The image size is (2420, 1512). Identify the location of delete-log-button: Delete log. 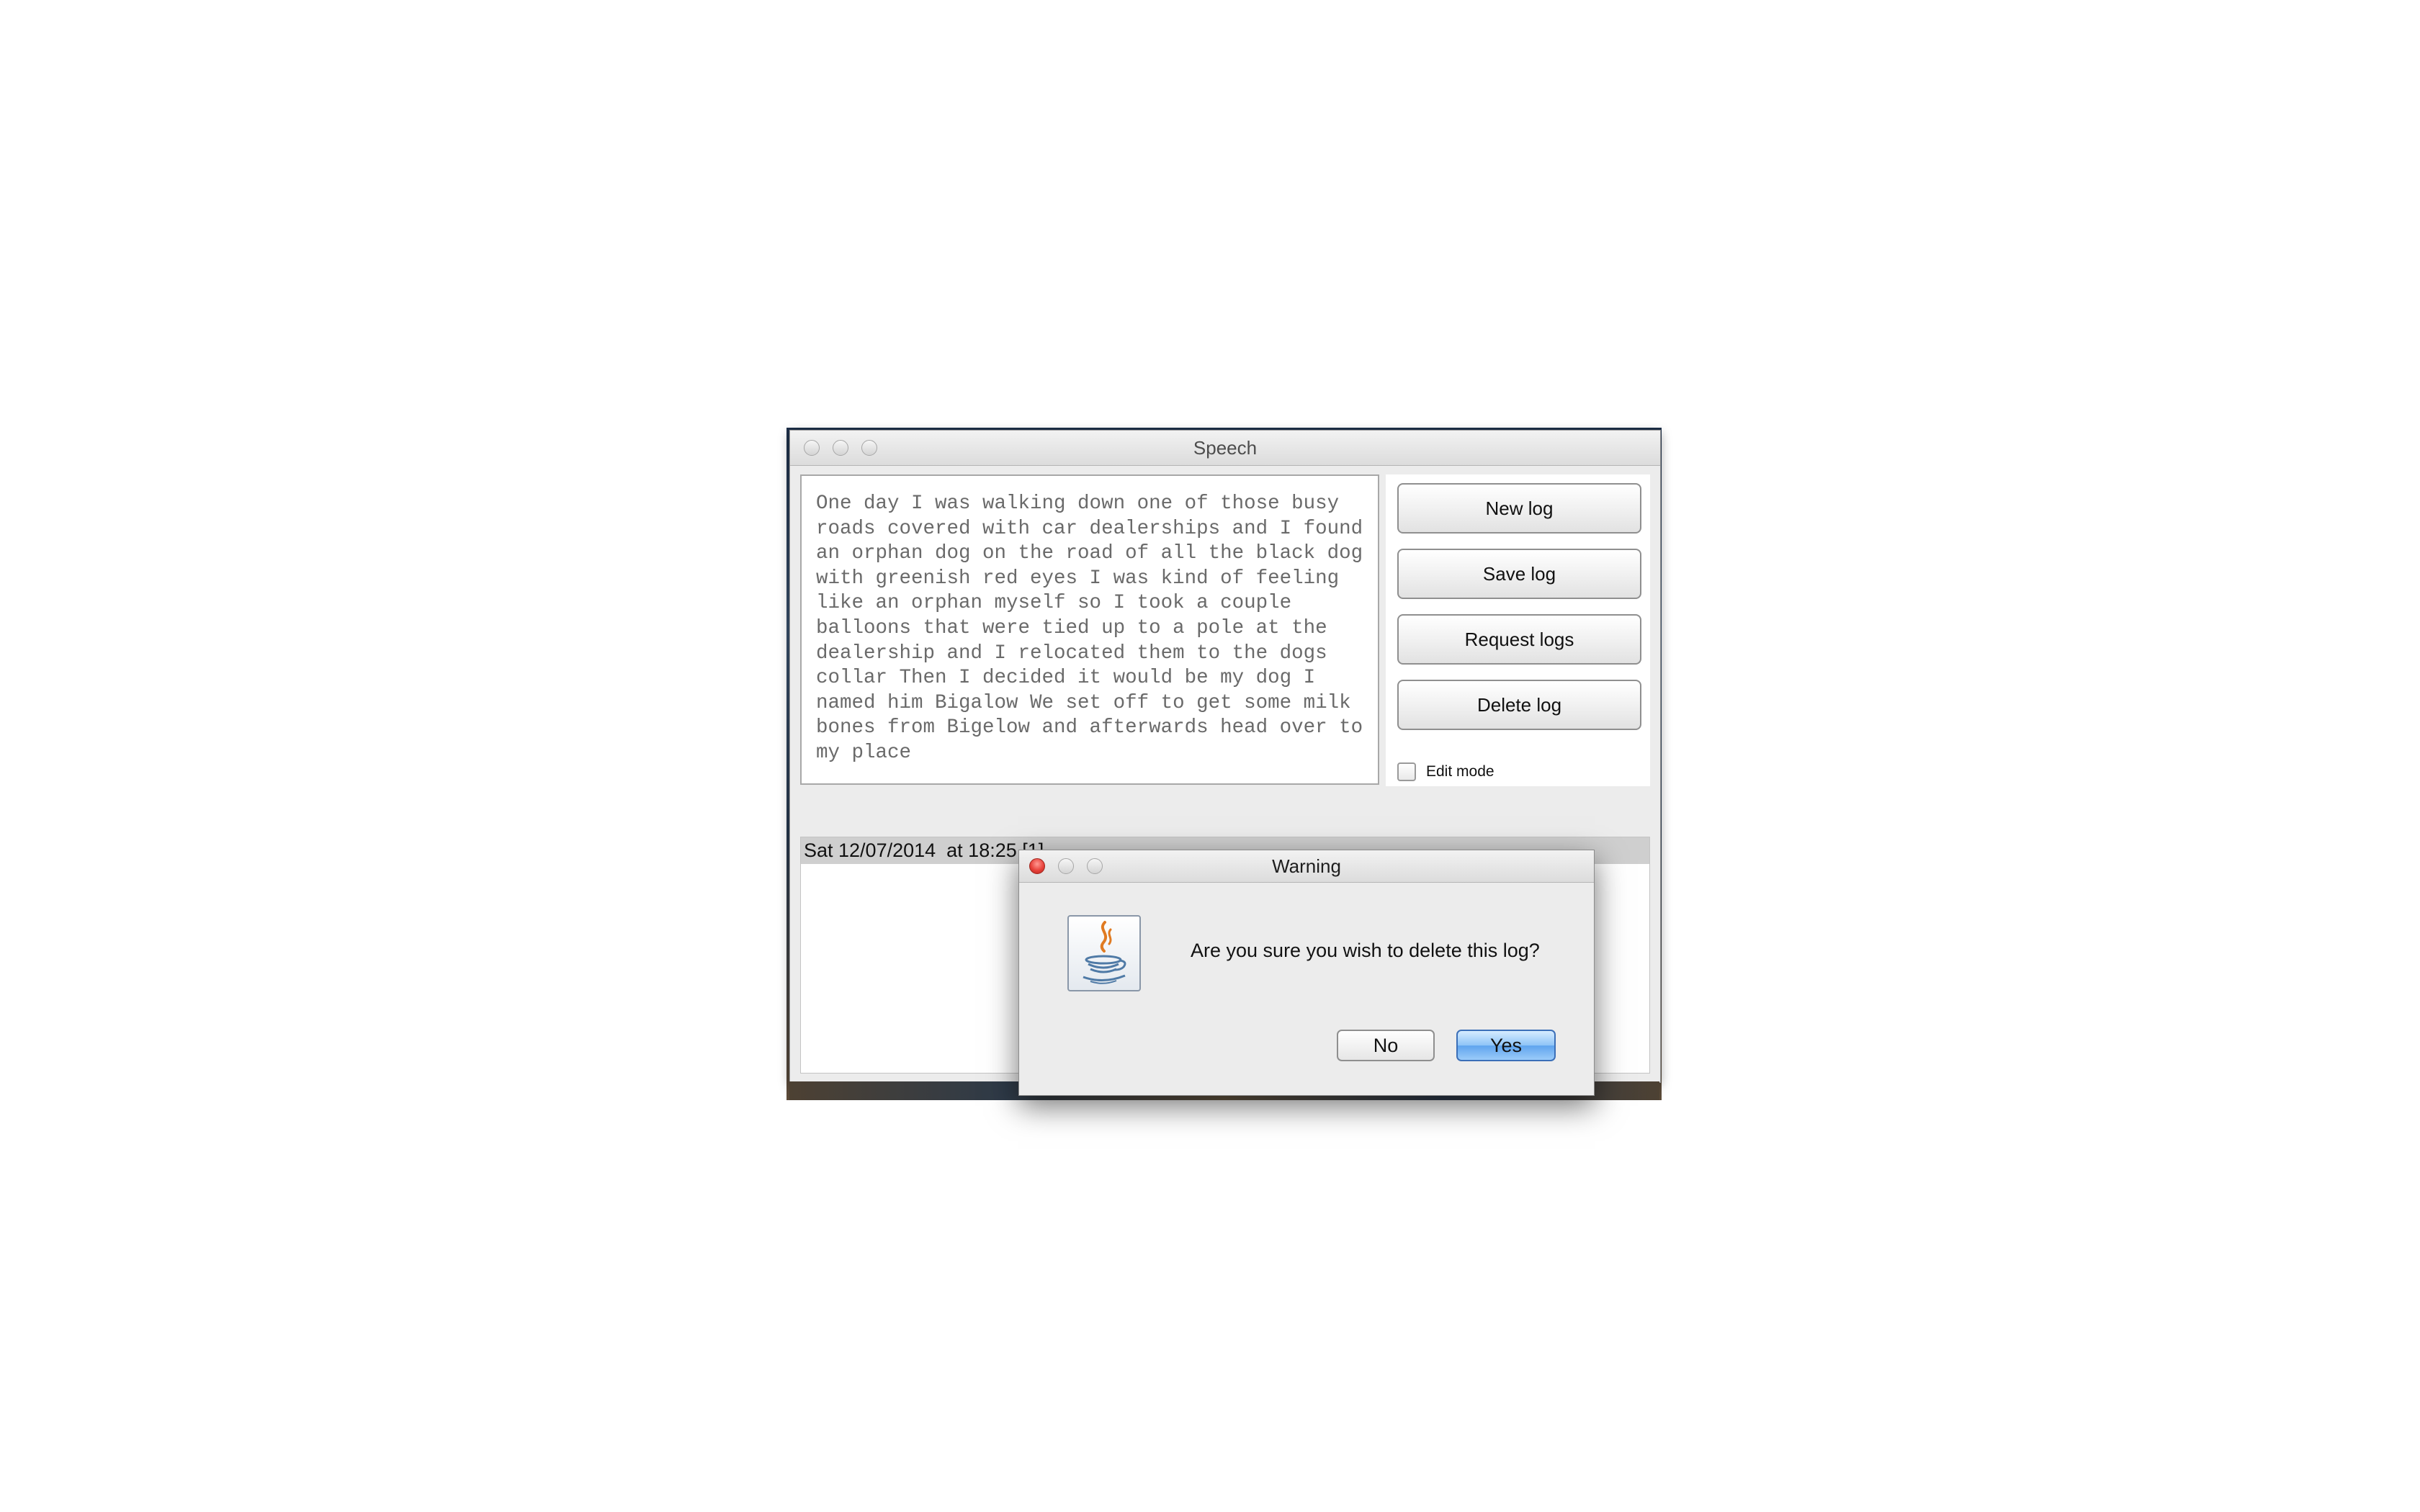
(1519, 705).